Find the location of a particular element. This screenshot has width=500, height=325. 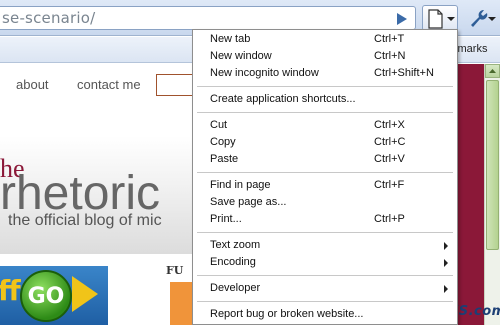

menu-item-print: Print... Ctrl+P is located at coordinates (325, 219).